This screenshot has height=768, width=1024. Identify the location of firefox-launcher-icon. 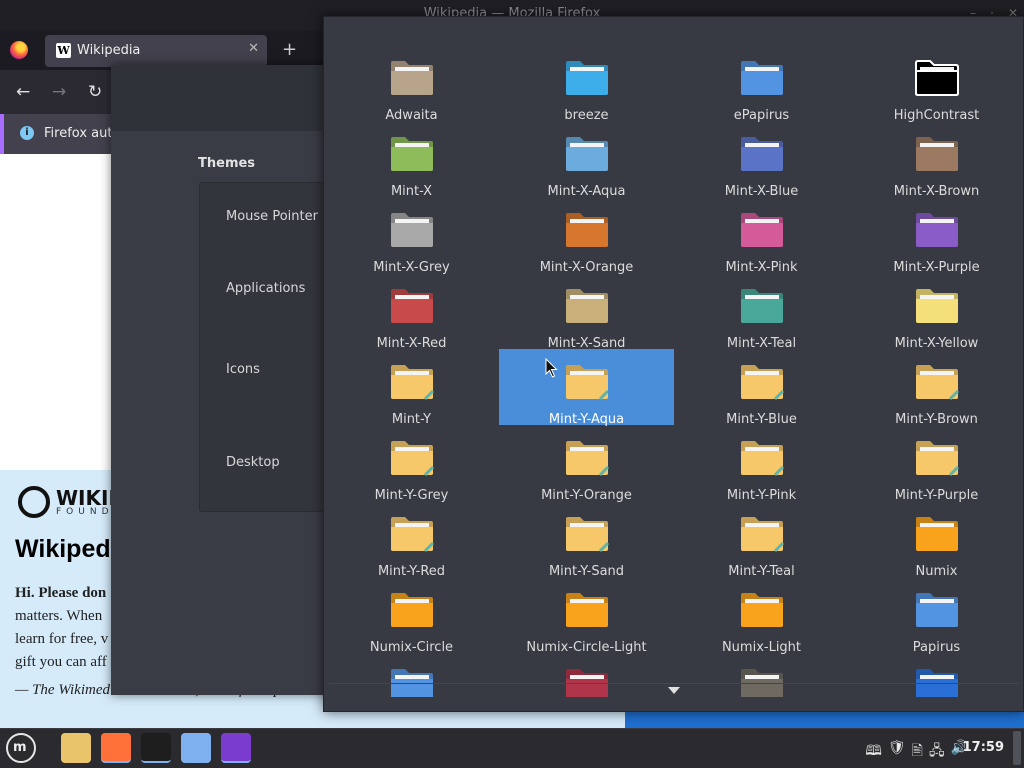
(116, 748).